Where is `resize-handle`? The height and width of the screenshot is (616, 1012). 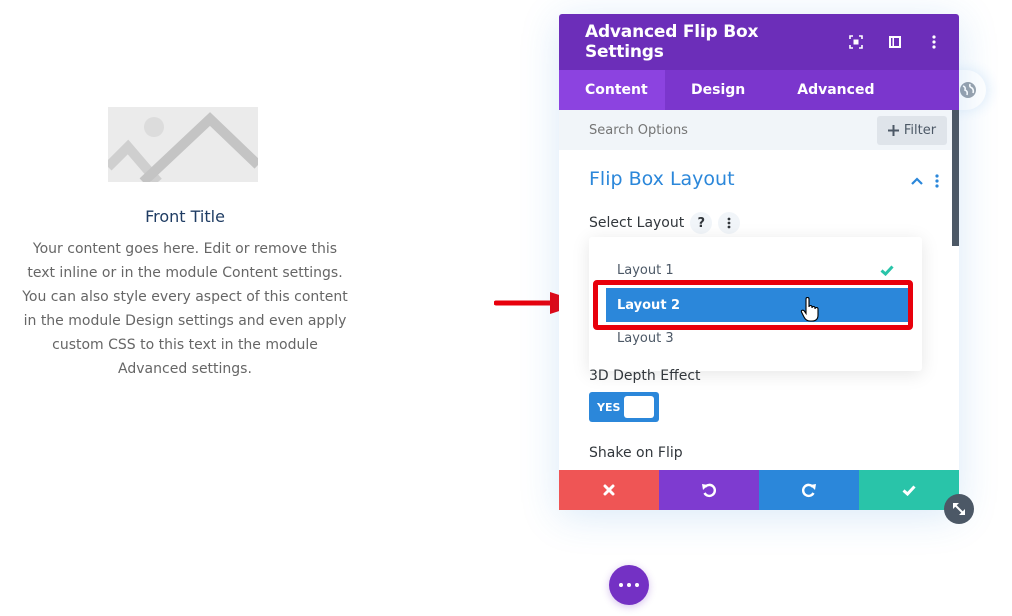
resize-handle is located at coordinates (959, 509).